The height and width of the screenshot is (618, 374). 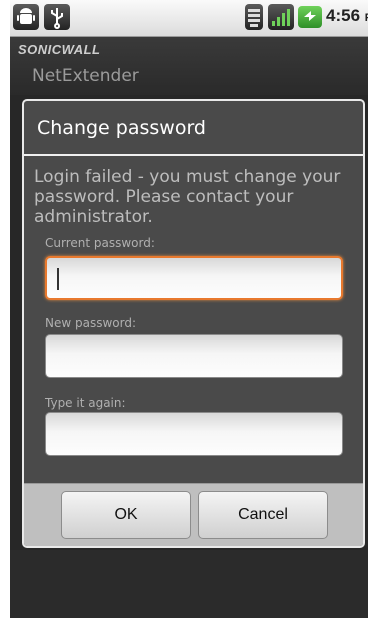 What do you see at coordinates (189, 18) in the screenshot?
I see `status-bar: 4:56 PM` at bounding box center [189, 18].